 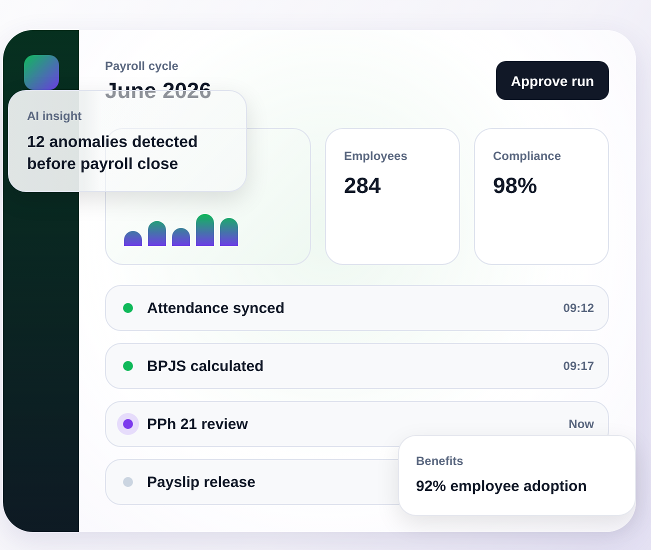 I want to click on status-label: PPh 21 review, so click(x=197, y=424).